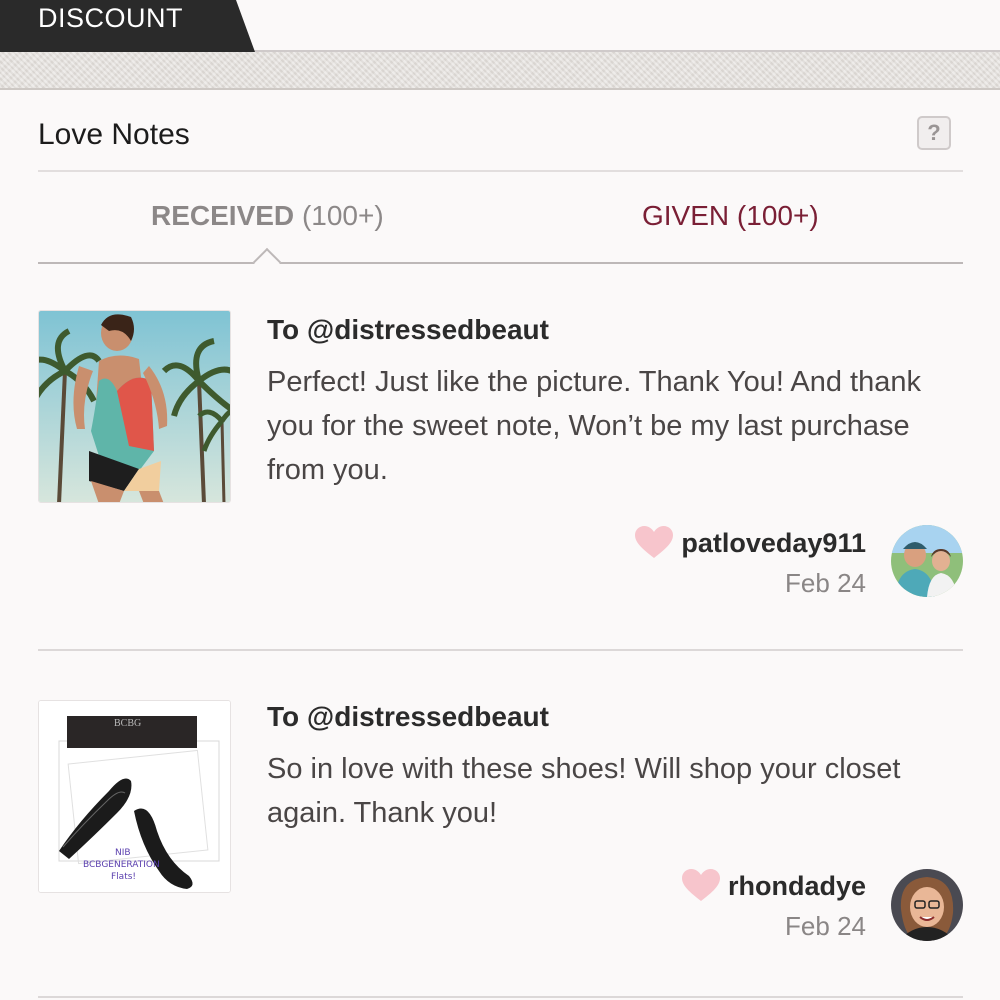 This screenshot has width=1000, height=1000. What do you see at coordinates (121, 865) in the screenshot?
I see `thumbnail-caption-line2: BCBGENERATION` at bounding box center [121, 865].